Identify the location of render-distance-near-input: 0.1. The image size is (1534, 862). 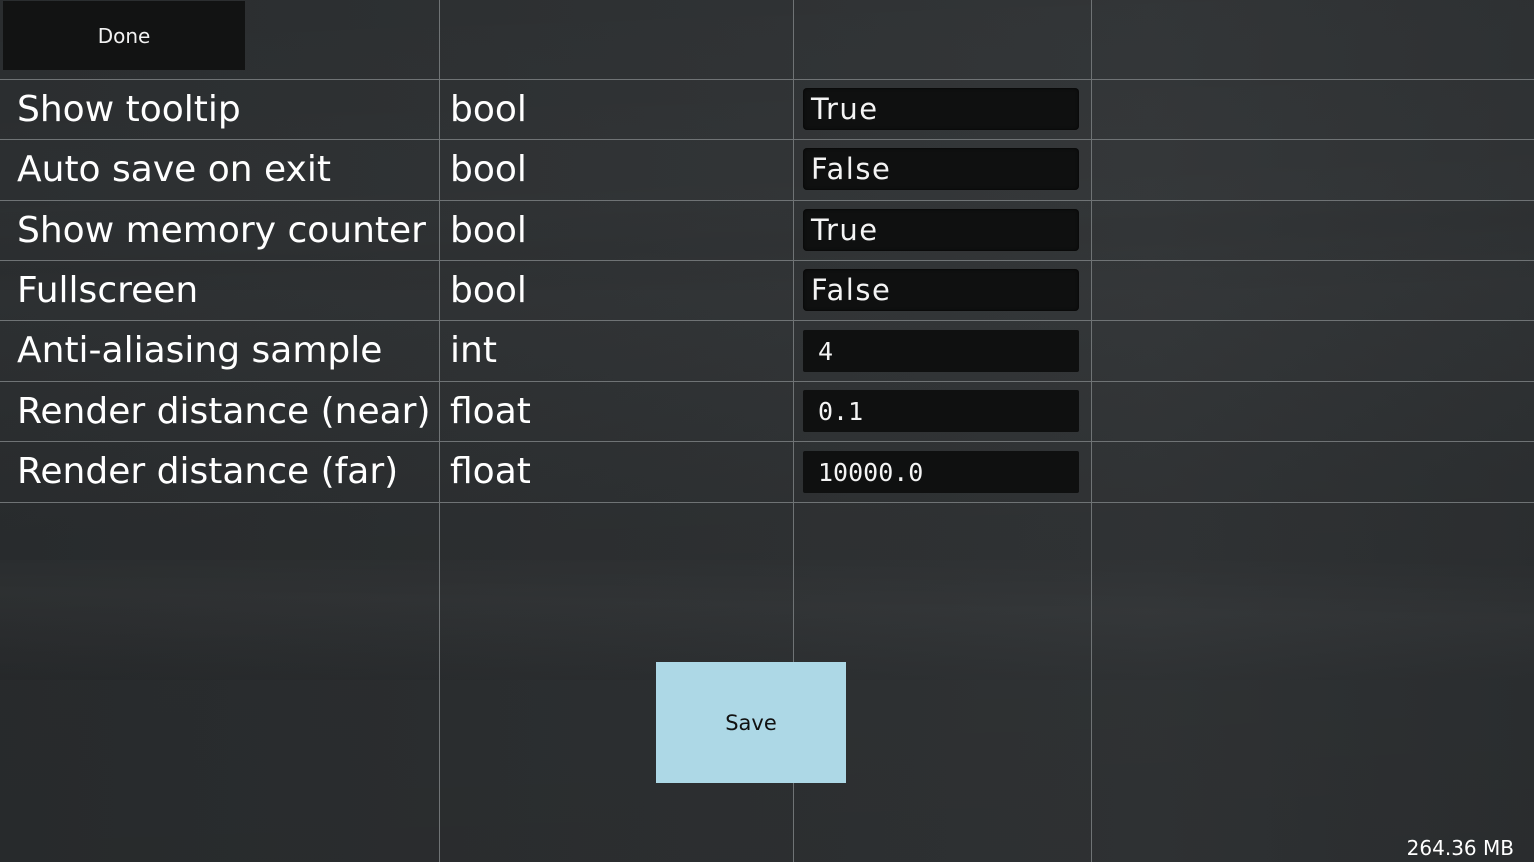
(941, 411).